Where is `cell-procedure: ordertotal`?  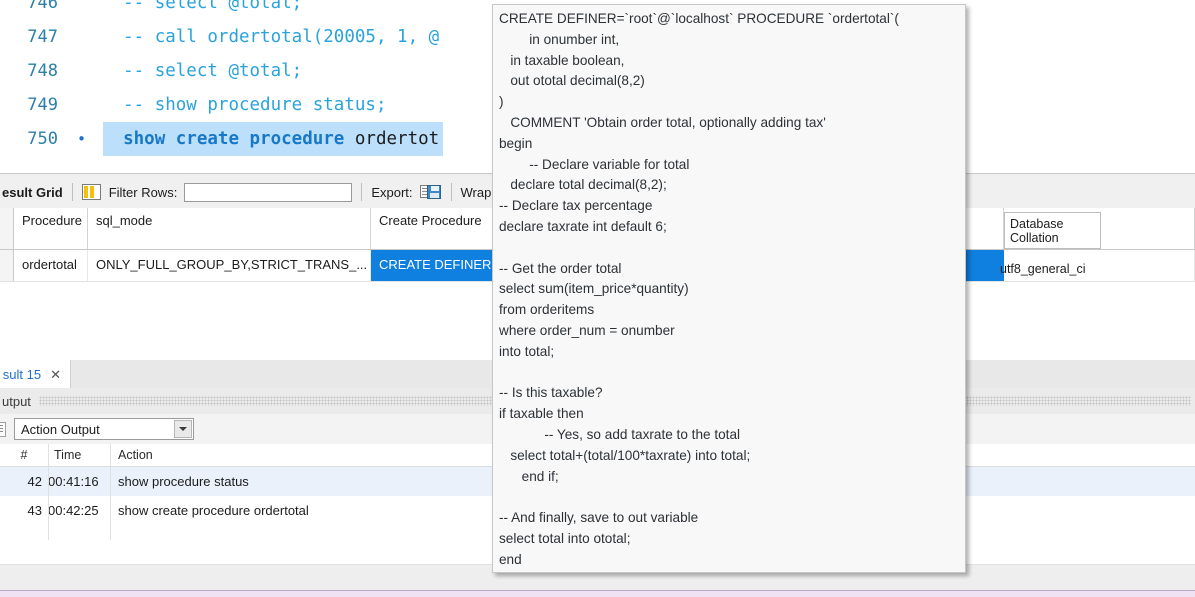
cell-procedure: ordertotal is located at coordinates (51, 265).